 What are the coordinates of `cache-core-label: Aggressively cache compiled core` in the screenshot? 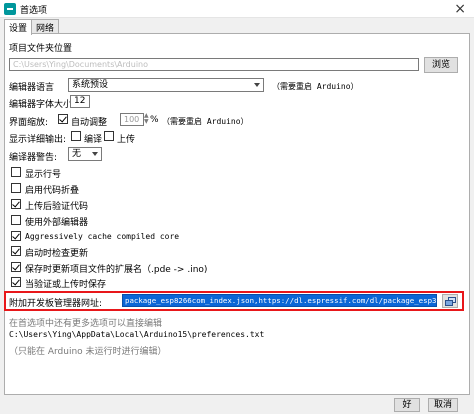 It's located at (102, 236).